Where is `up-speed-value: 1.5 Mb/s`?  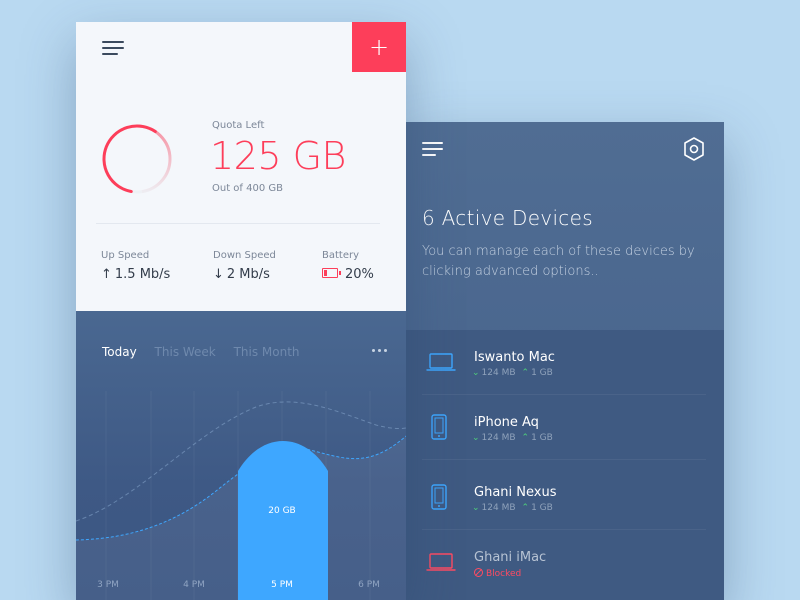 up-speed-value: 1.5 Mb/s is located at coordinates (142, 274).